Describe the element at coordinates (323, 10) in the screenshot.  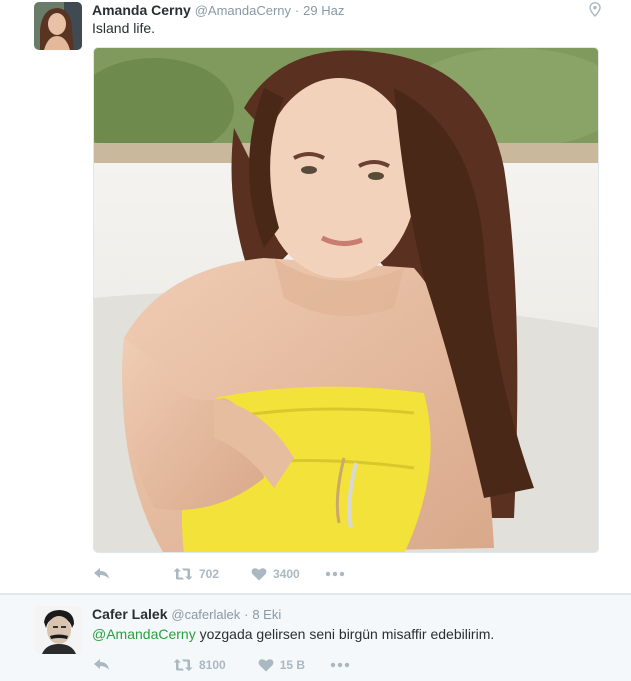
I see `tweet-timestamp: 29 Haz` at that location.